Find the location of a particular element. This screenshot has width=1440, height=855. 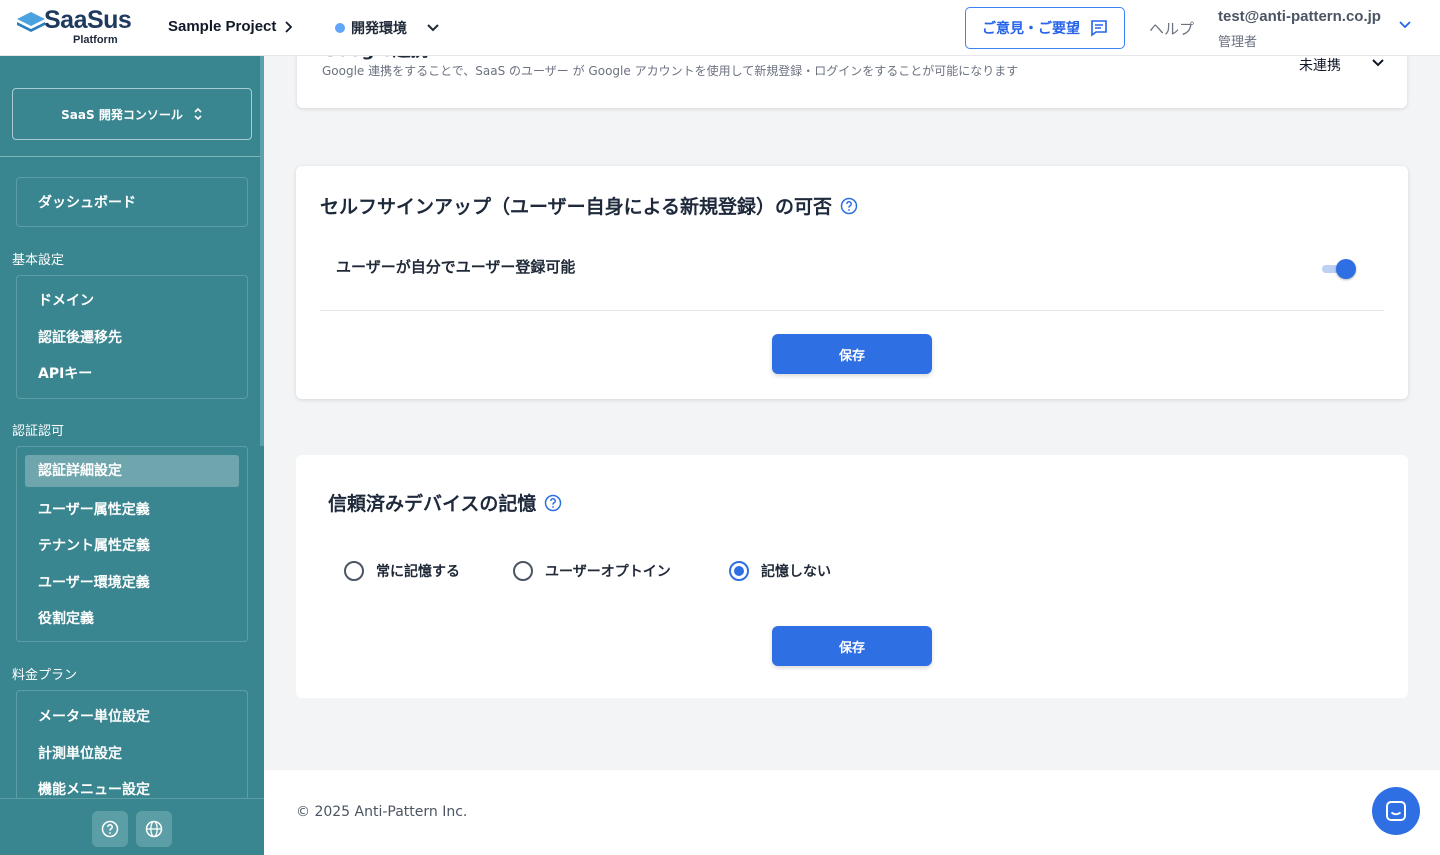

sidebar-item-tenant-attributes: テナント属性定義 is located at coordinates (94, 545).